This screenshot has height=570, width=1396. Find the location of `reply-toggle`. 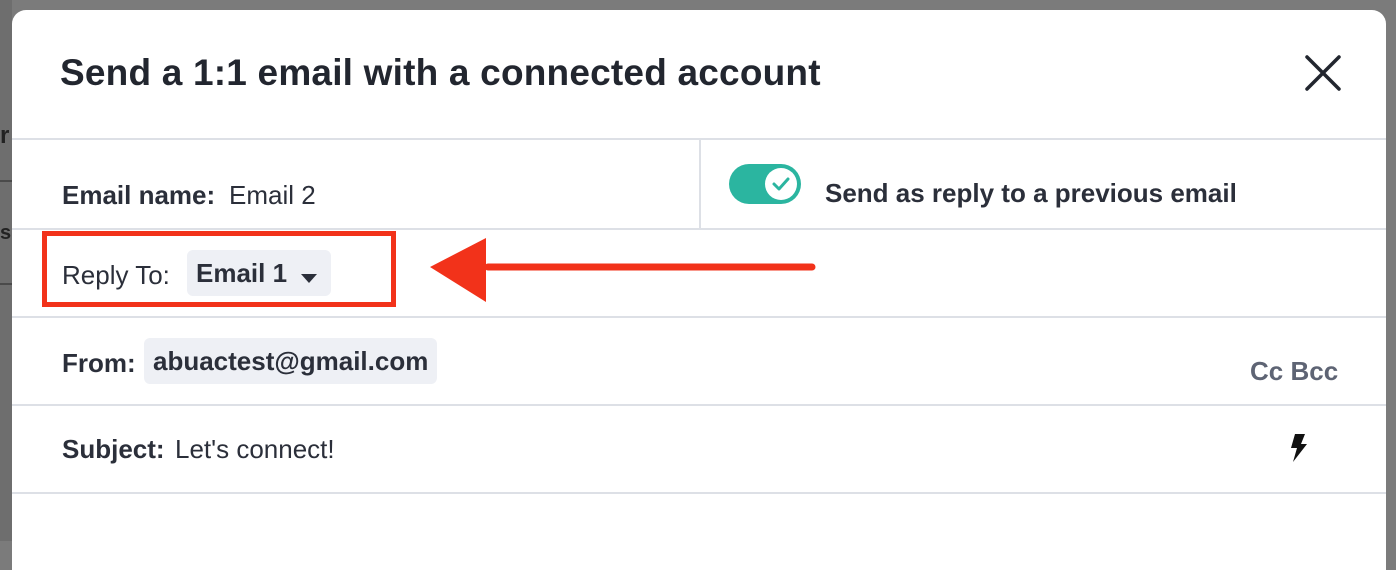

reply-toggle is located at coordinates (765, 184).